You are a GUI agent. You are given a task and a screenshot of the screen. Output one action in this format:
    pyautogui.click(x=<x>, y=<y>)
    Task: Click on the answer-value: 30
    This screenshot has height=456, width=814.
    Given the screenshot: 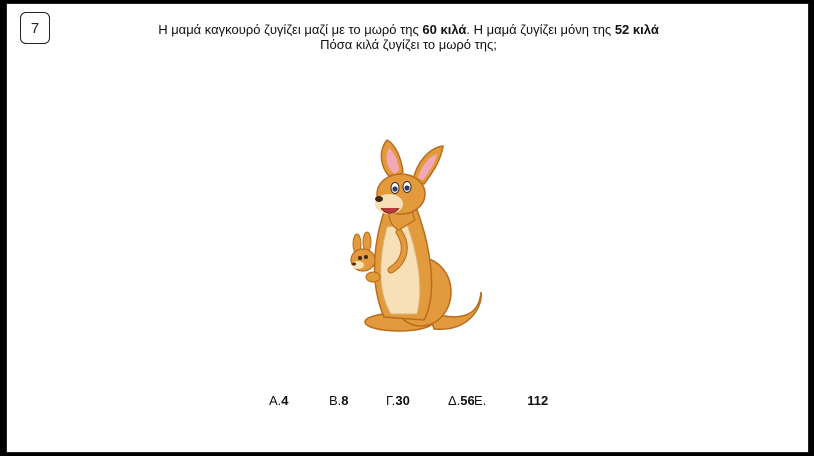 What is the action you would take?
    pyautogui.click(x=402, y=400)
    